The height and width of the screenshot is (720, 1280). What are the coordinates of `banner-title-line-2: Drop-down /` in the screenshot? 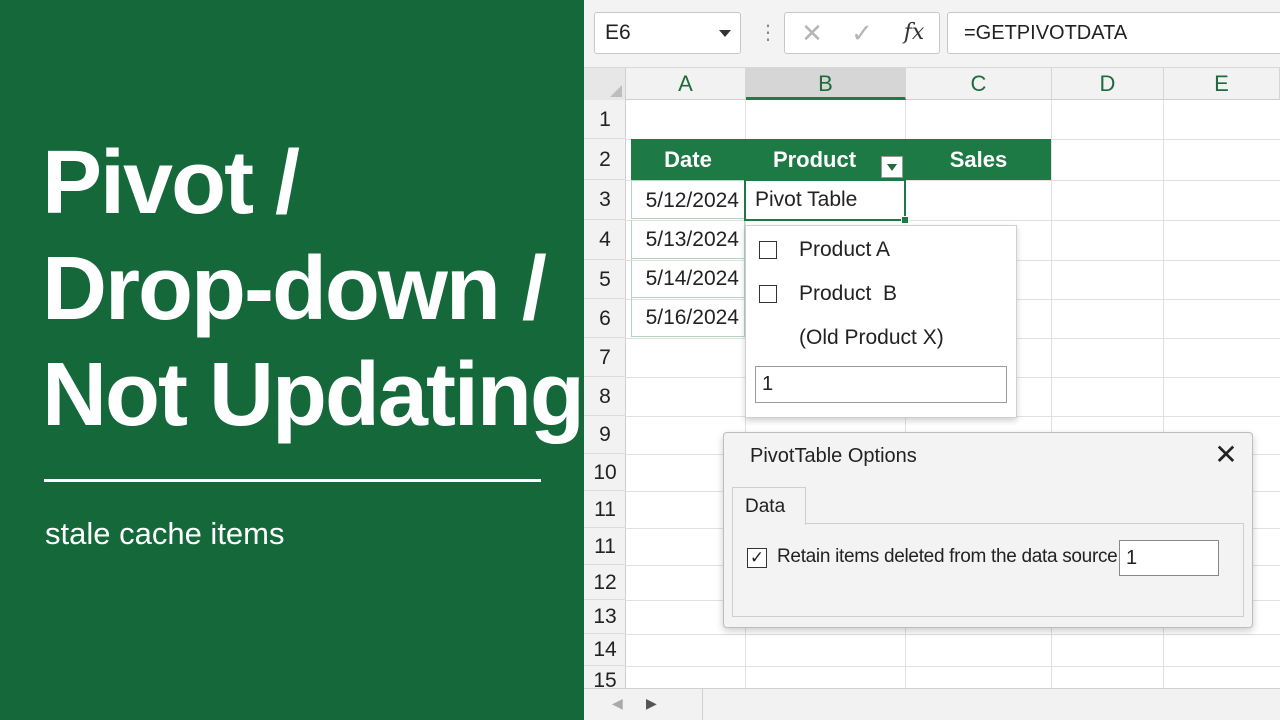 It's located at (294, 289).